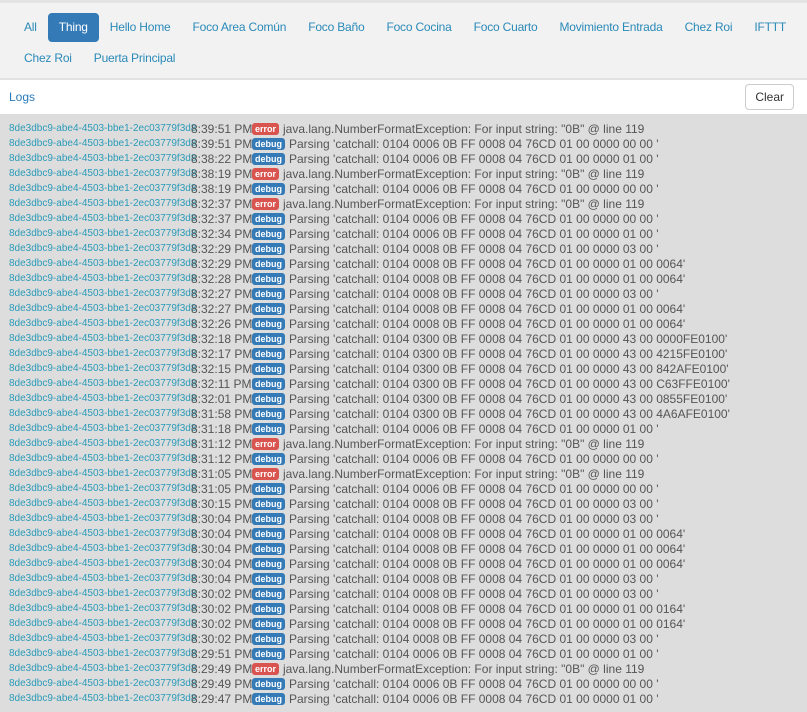 Image resolution: width=807 pixels, height=712 pixels. I want to click on tab-thing: Thing, so click(73, 27).